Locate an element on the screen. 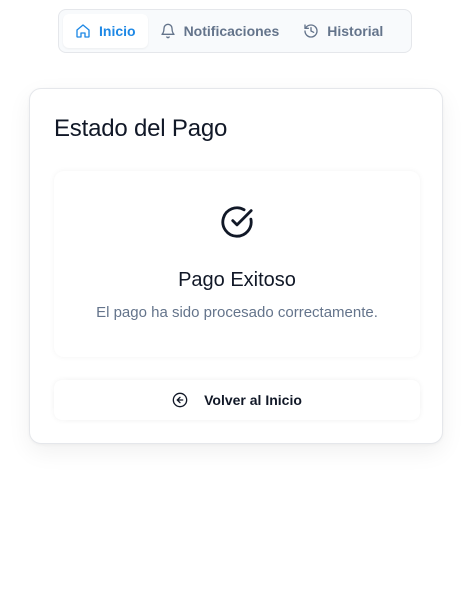  tab-historial-label: Historial is located at coordinates (355, 31).